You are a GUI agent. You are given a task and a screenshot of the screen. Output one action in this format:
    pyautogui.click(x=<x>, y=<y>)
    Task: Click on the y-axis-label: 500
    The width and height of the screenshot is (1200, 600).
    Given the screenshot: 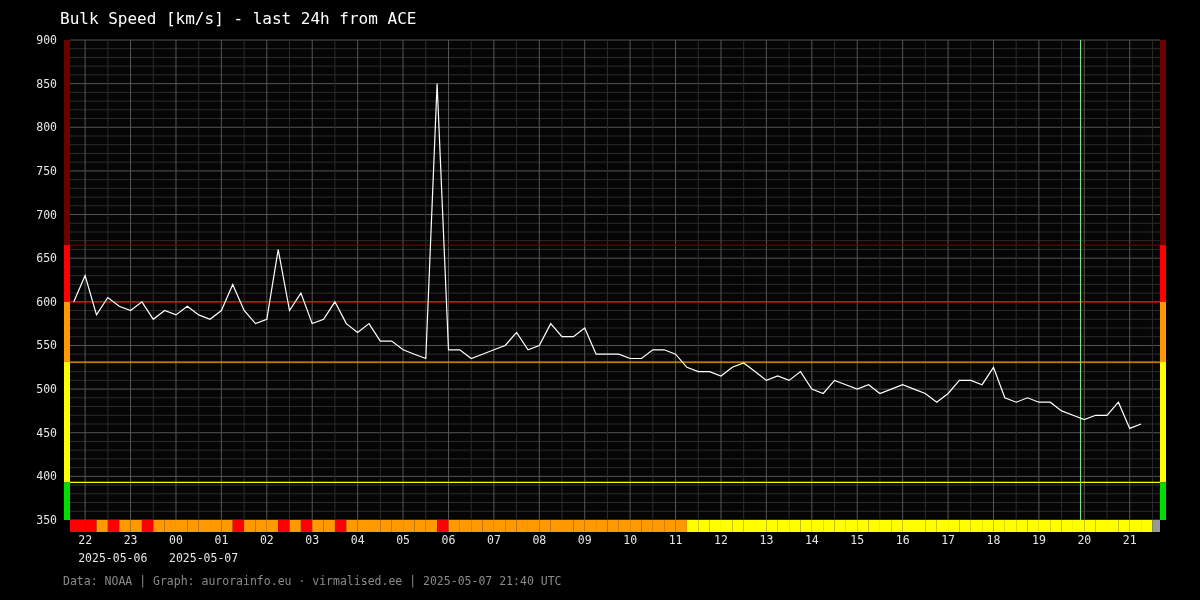 What is the action you would take?
    pyautogui.click(x=46, y=389)
    